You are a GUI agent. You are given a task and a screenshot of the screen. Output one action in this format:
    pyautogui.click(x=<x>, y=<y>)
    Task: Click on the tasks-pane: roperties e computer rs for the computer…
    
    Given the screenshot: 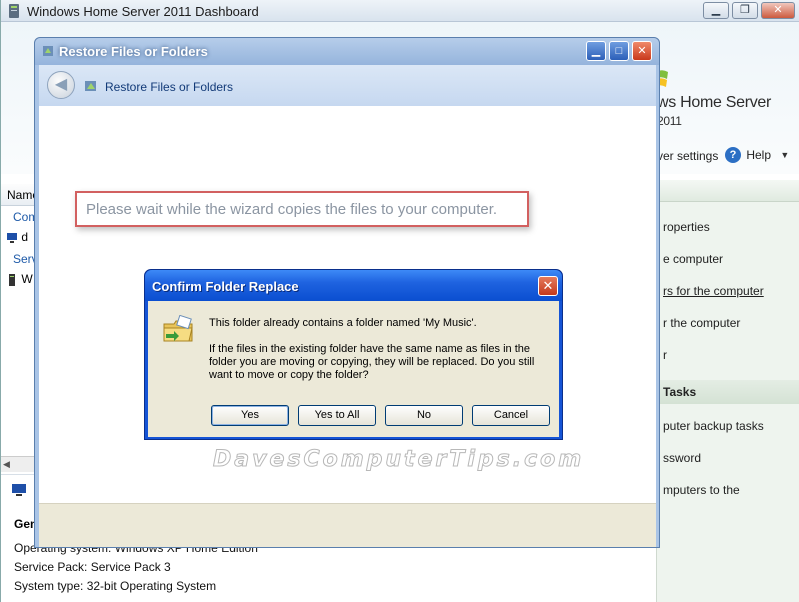 What is the action you would take?
    pyautogui.click(x=727, y=391)
    